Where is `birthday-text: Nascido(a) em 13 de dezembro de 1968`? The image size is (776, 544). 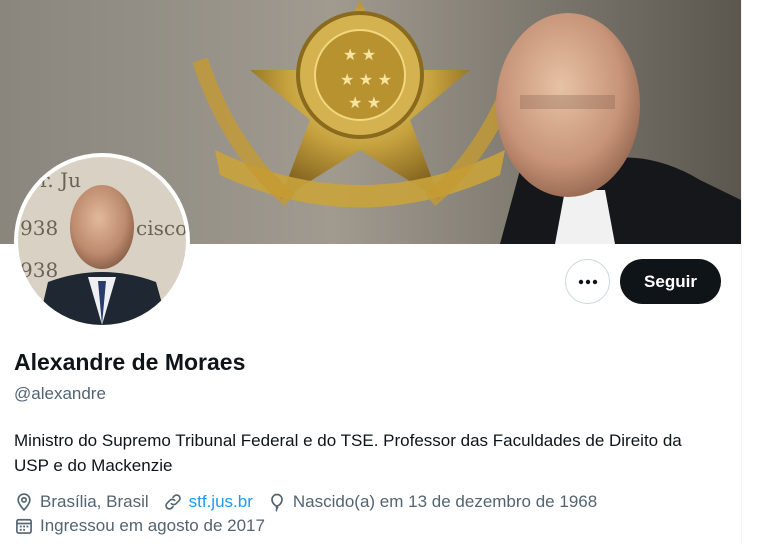 birthday-text: Nascido(a) em 13 de dezembro de 1968 is located at coordinates (445, 501).